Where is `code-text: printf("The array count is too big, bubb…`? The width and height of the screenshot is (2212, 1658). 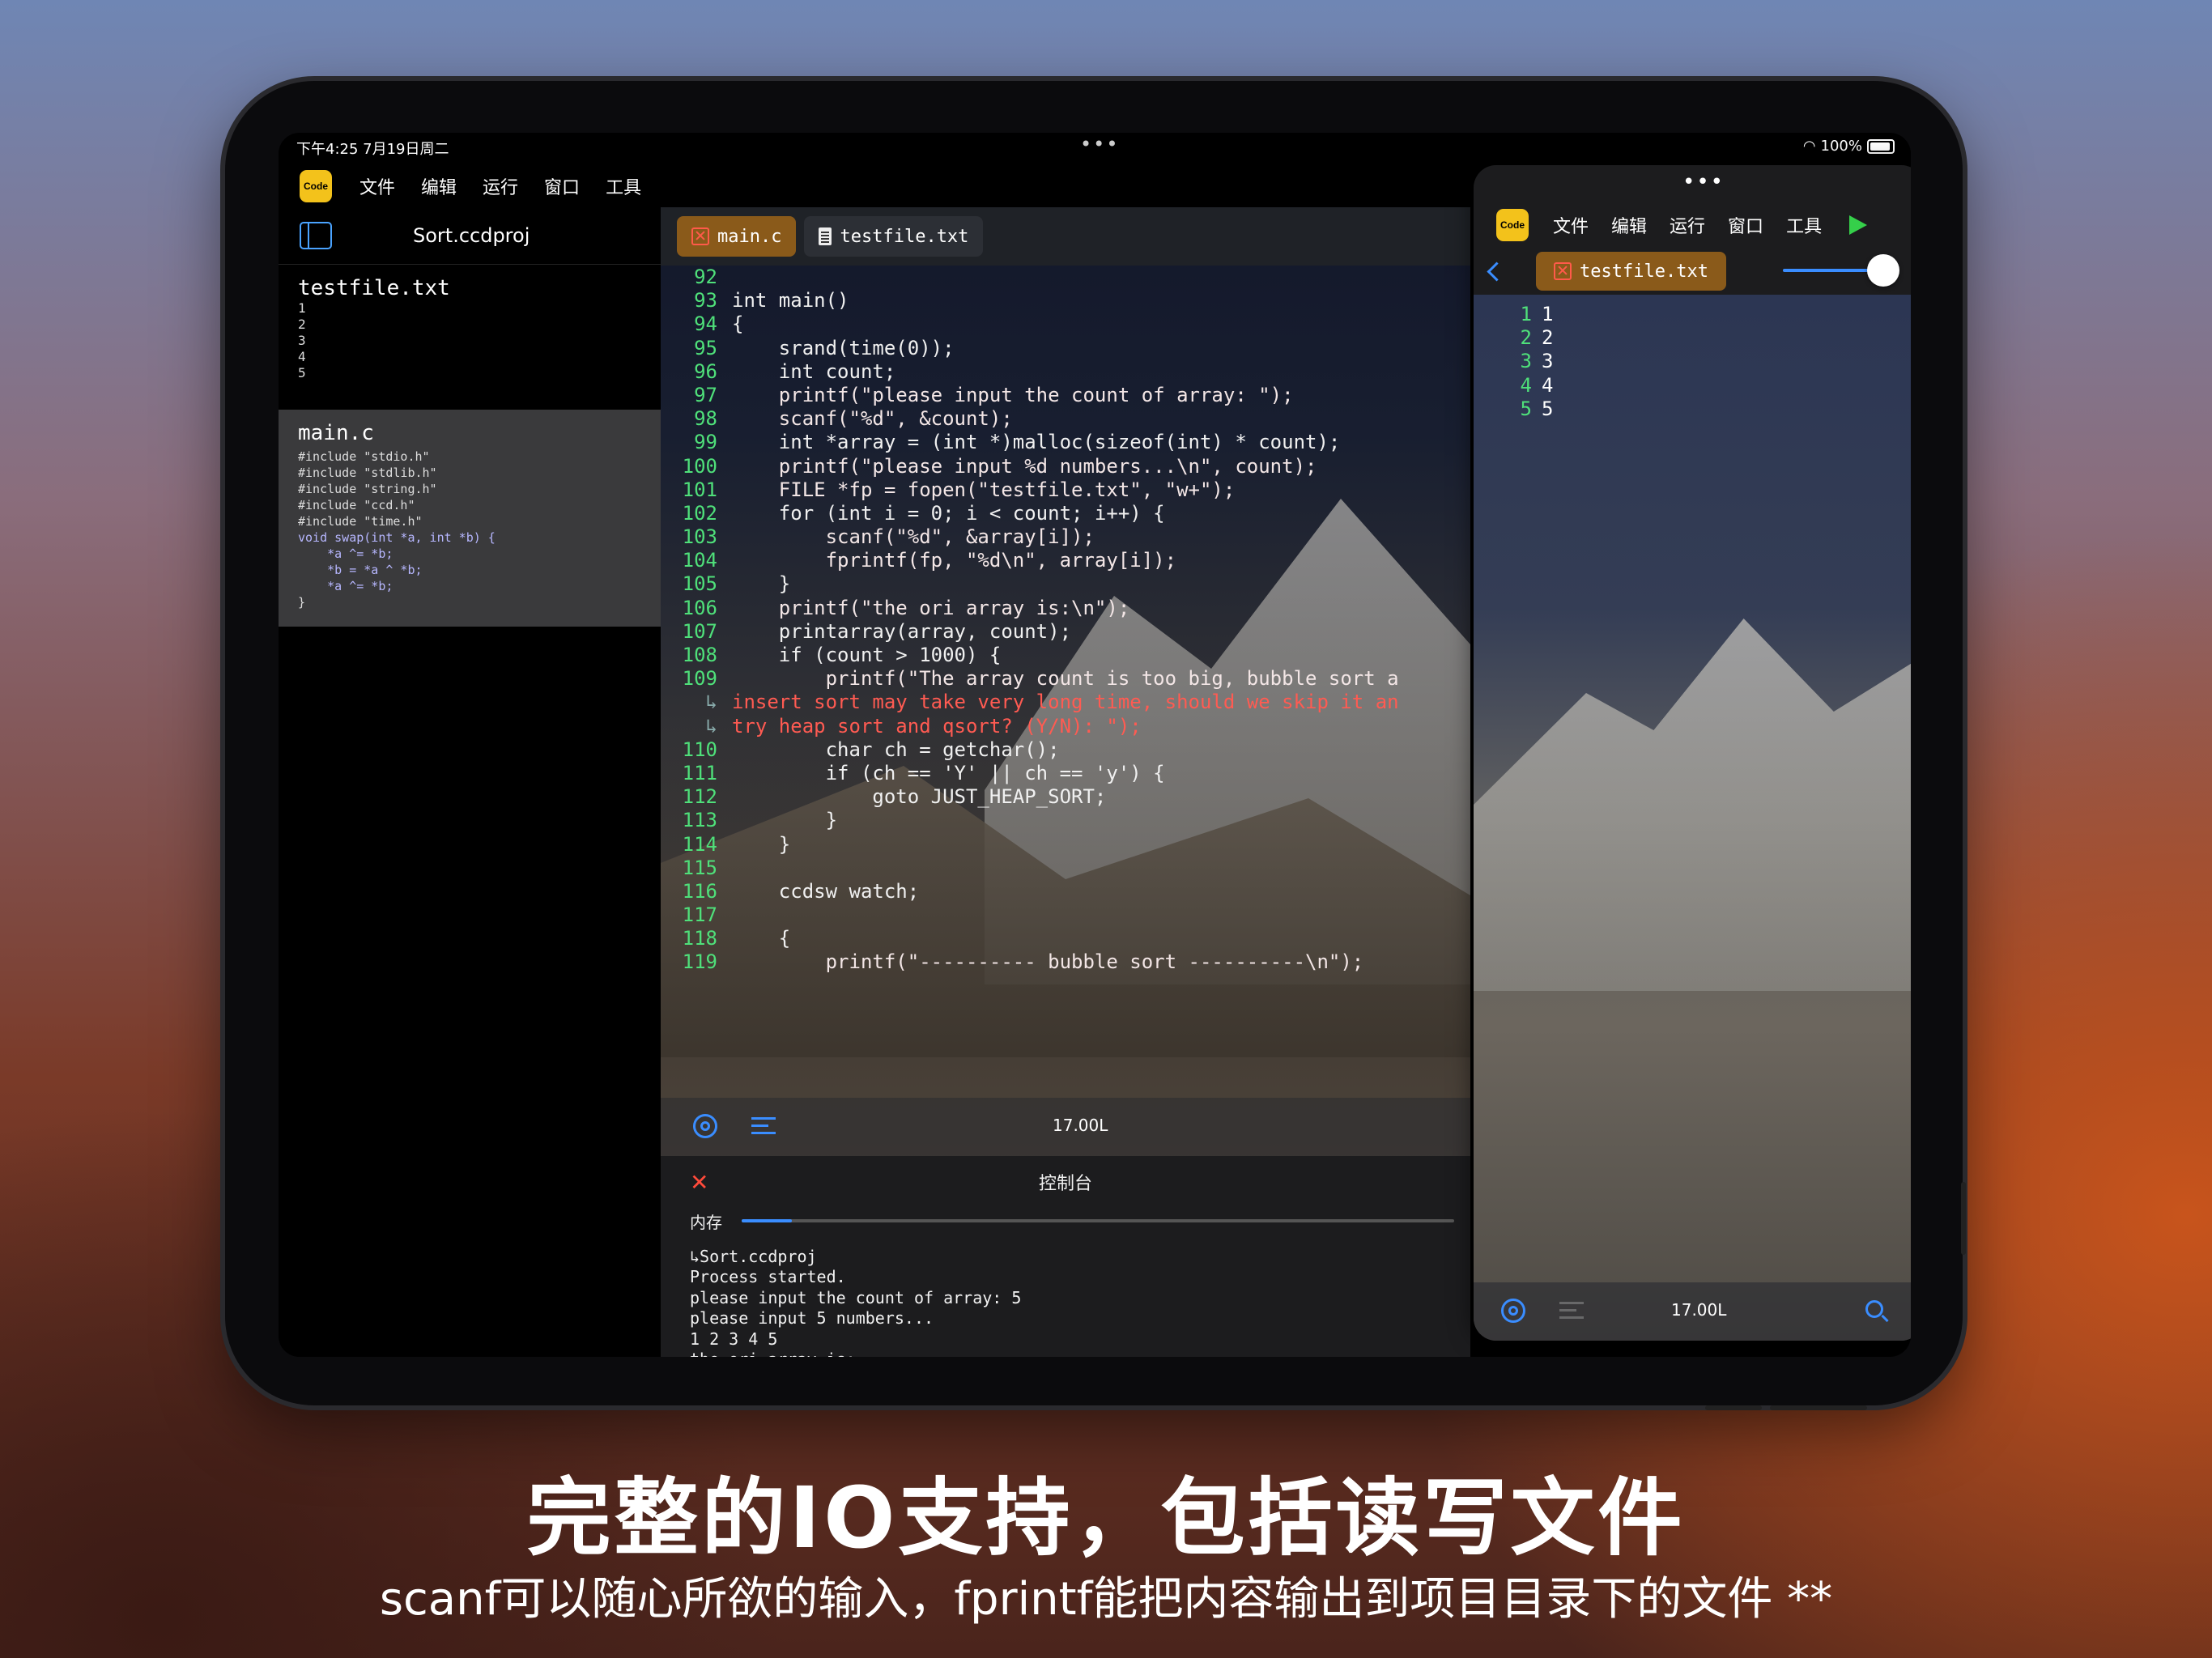
code-text: printf("The array count is too big, bubb… is located at coordinates (1065, 679).